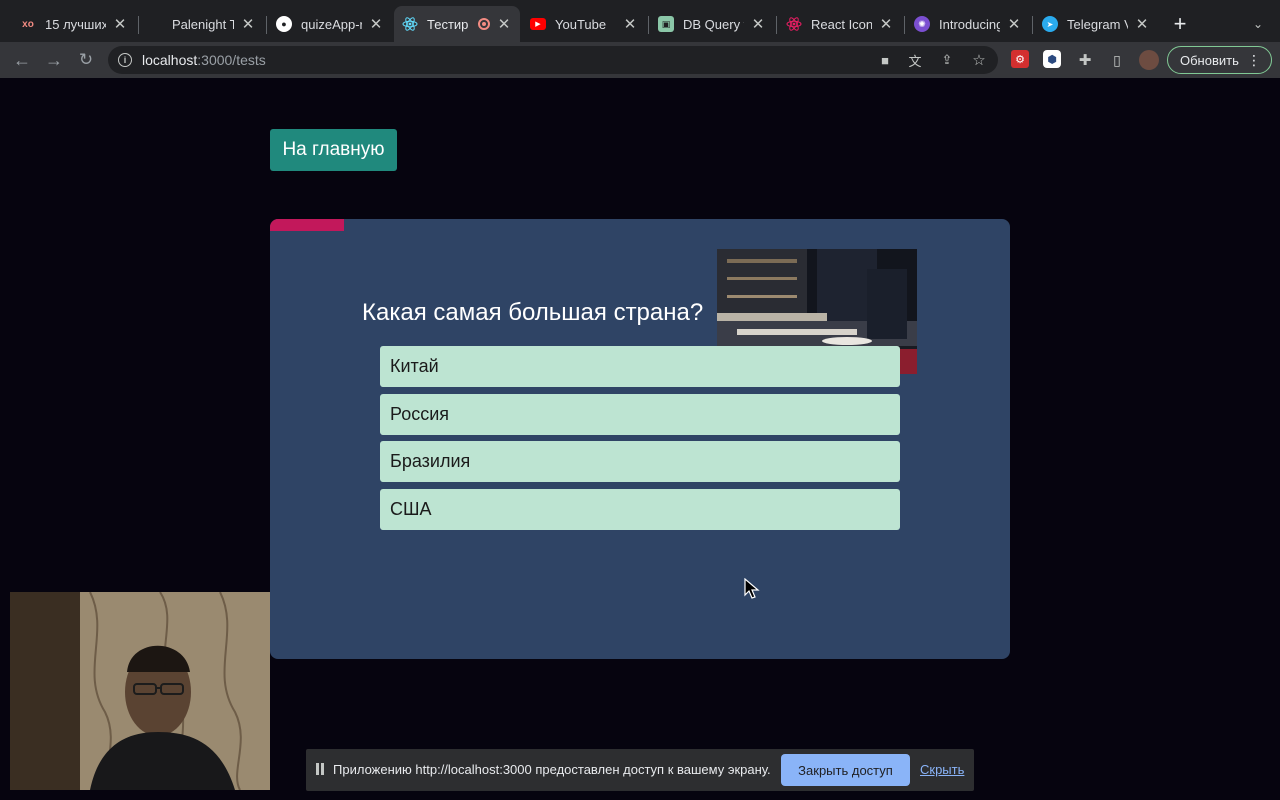 The image size is (1280, 800). Describe the element at coordinates (448, 24) in the screenshot. I see `tab-title: Тестир` at that location.